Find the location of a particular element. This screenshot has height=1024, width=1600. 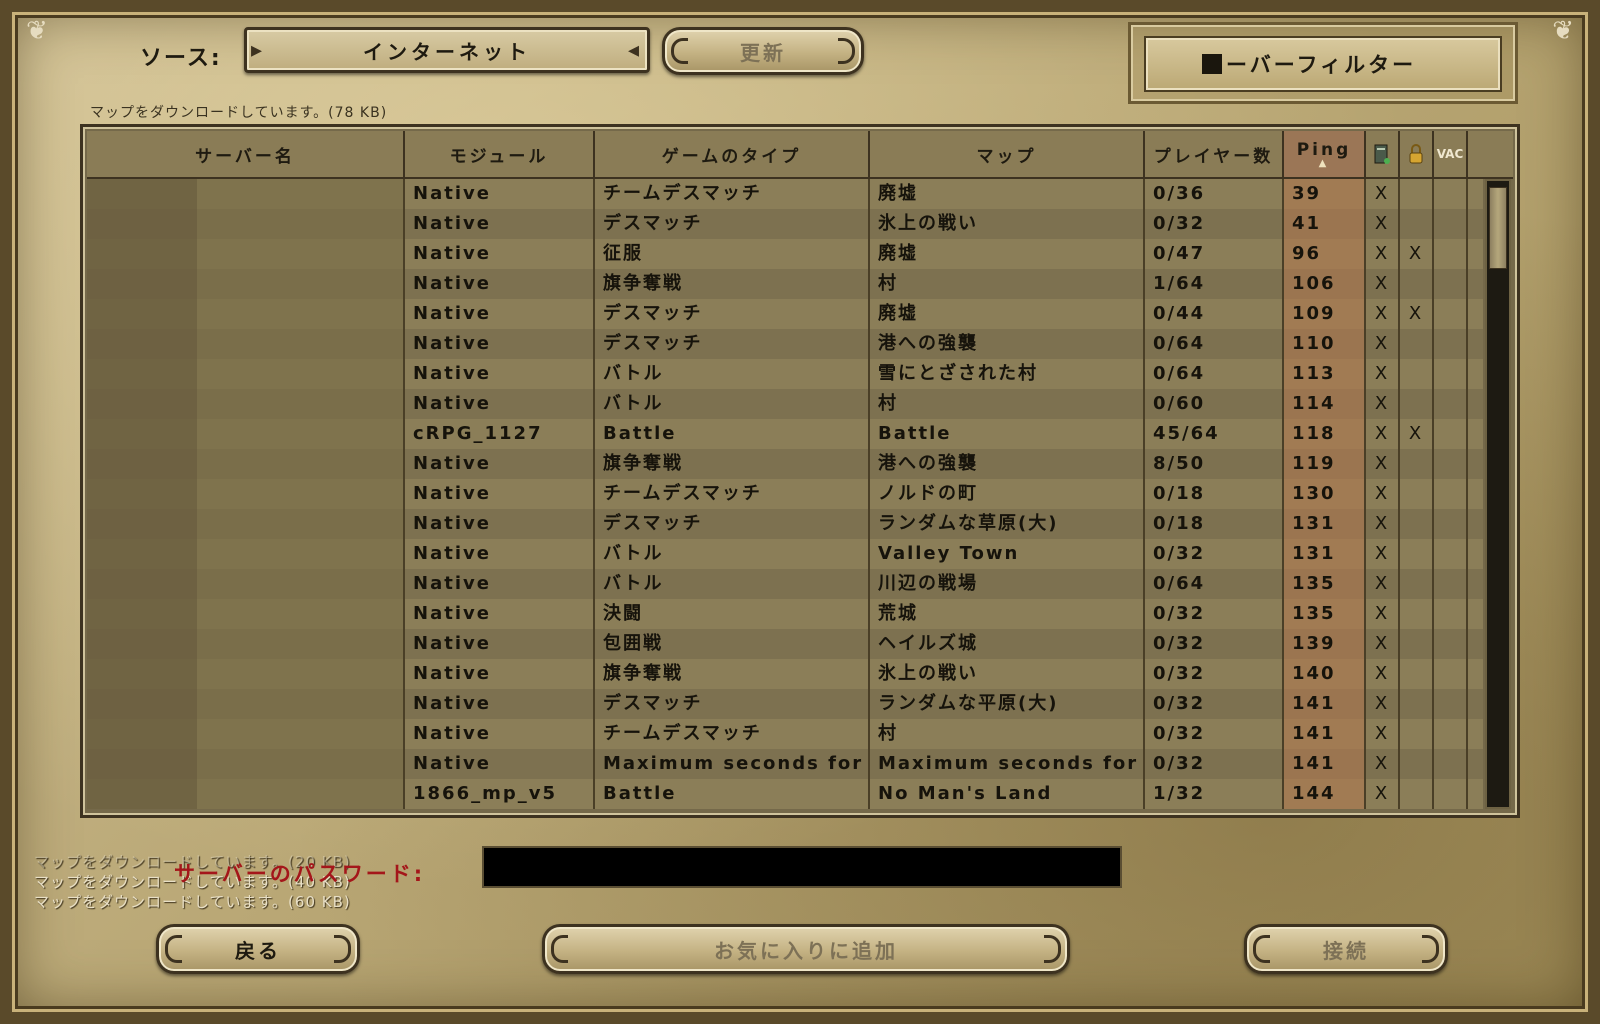

back-button: 戻る is located at coordinates (258, 949).